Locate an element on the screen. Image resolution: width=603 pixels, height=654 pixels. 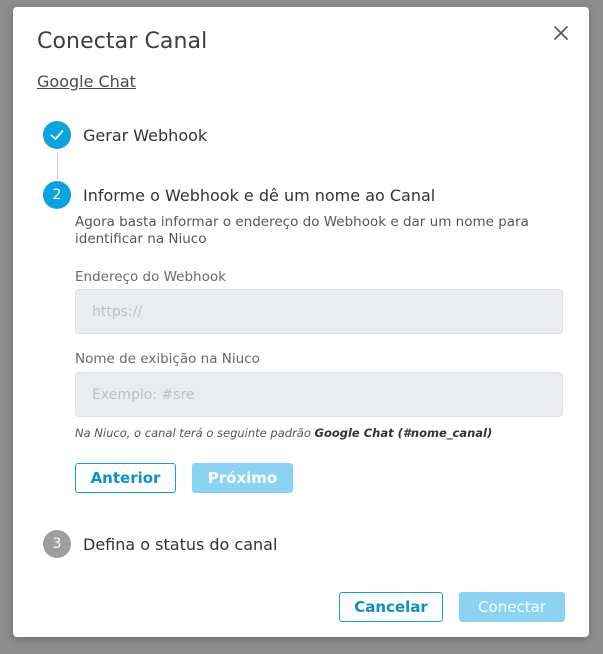
hint-text: Na Niuco, o canal terá o seguinte padrão is located at coordinates (195, 433).